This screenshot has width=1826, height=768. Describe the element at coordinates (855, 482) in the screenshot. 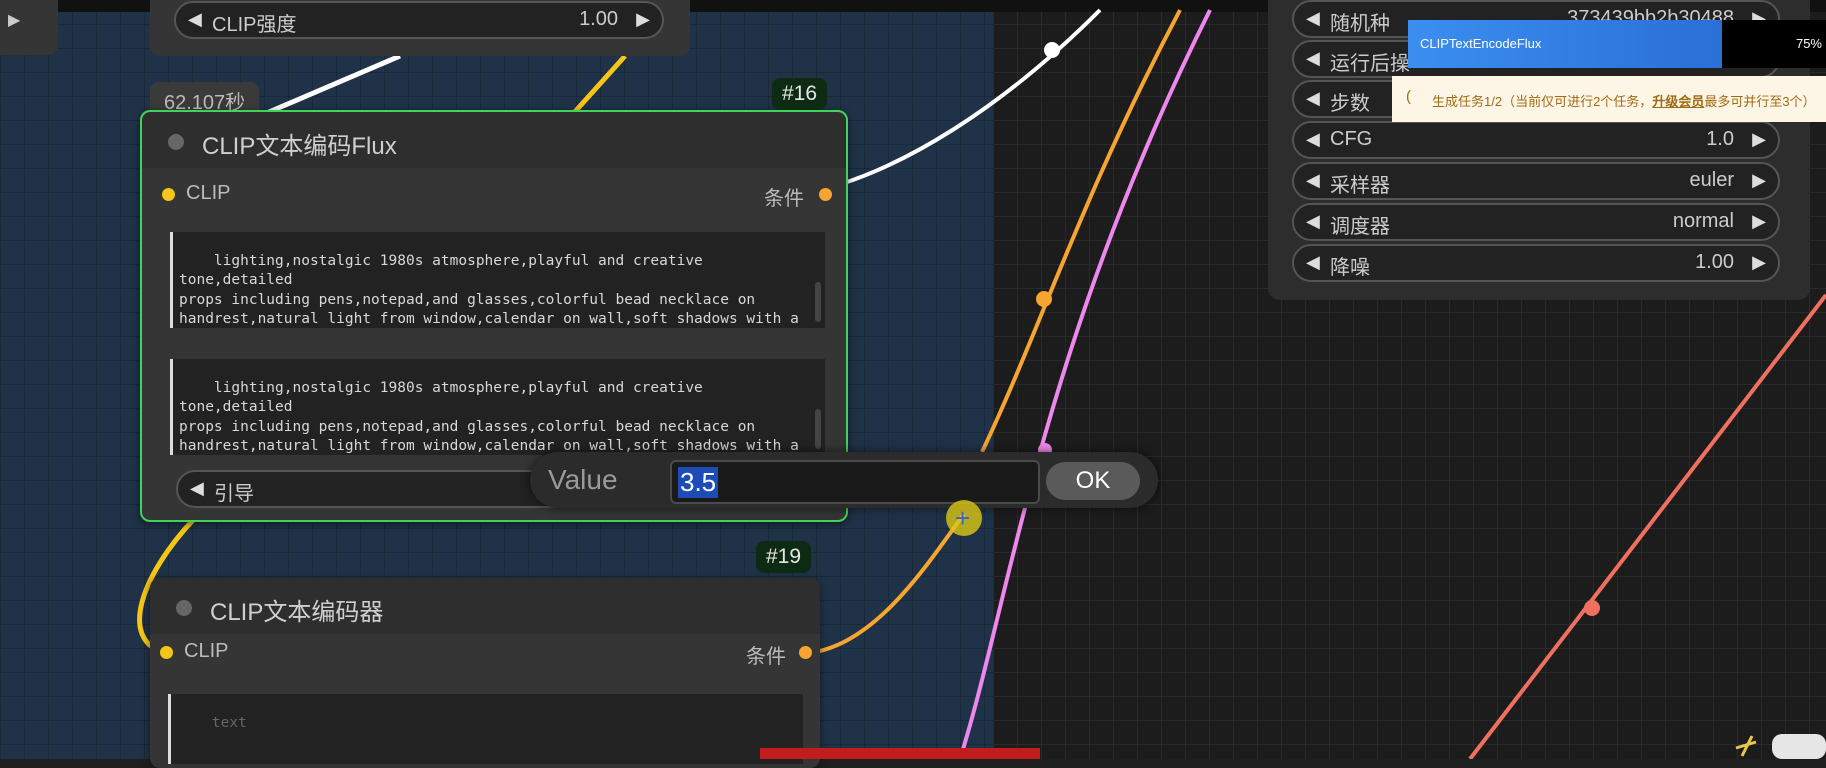

I see `value-input: 3.5` at that location.